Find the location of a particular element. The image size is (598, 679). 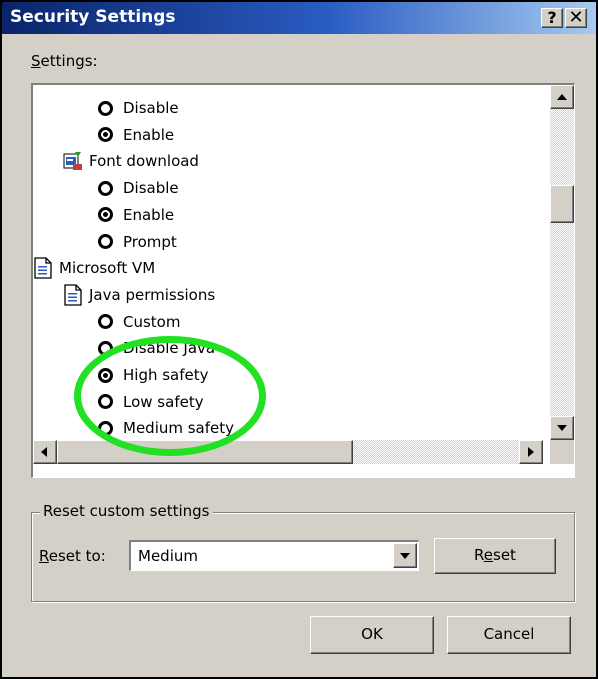

reset-to-label: Reset to: is located at coordinates (72, 556).